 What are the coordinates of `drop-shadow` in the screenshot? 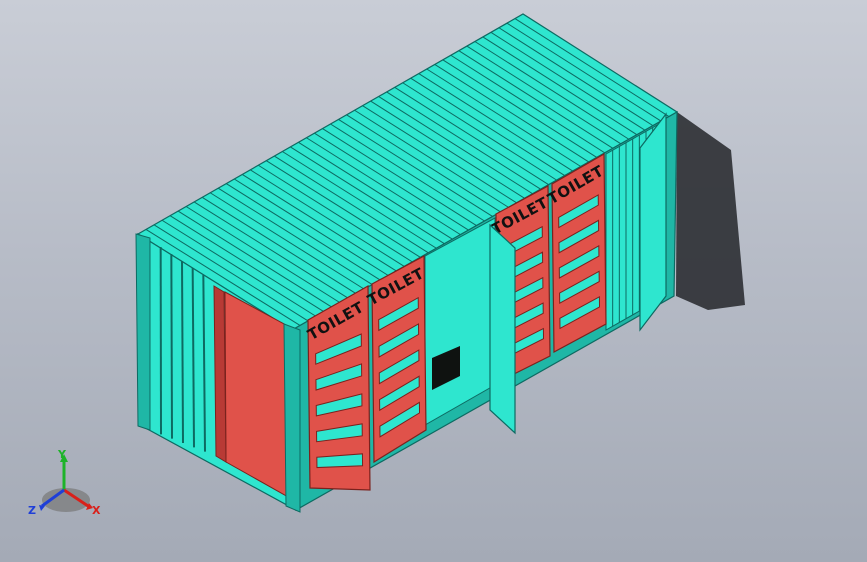 It's located at (710, 211).